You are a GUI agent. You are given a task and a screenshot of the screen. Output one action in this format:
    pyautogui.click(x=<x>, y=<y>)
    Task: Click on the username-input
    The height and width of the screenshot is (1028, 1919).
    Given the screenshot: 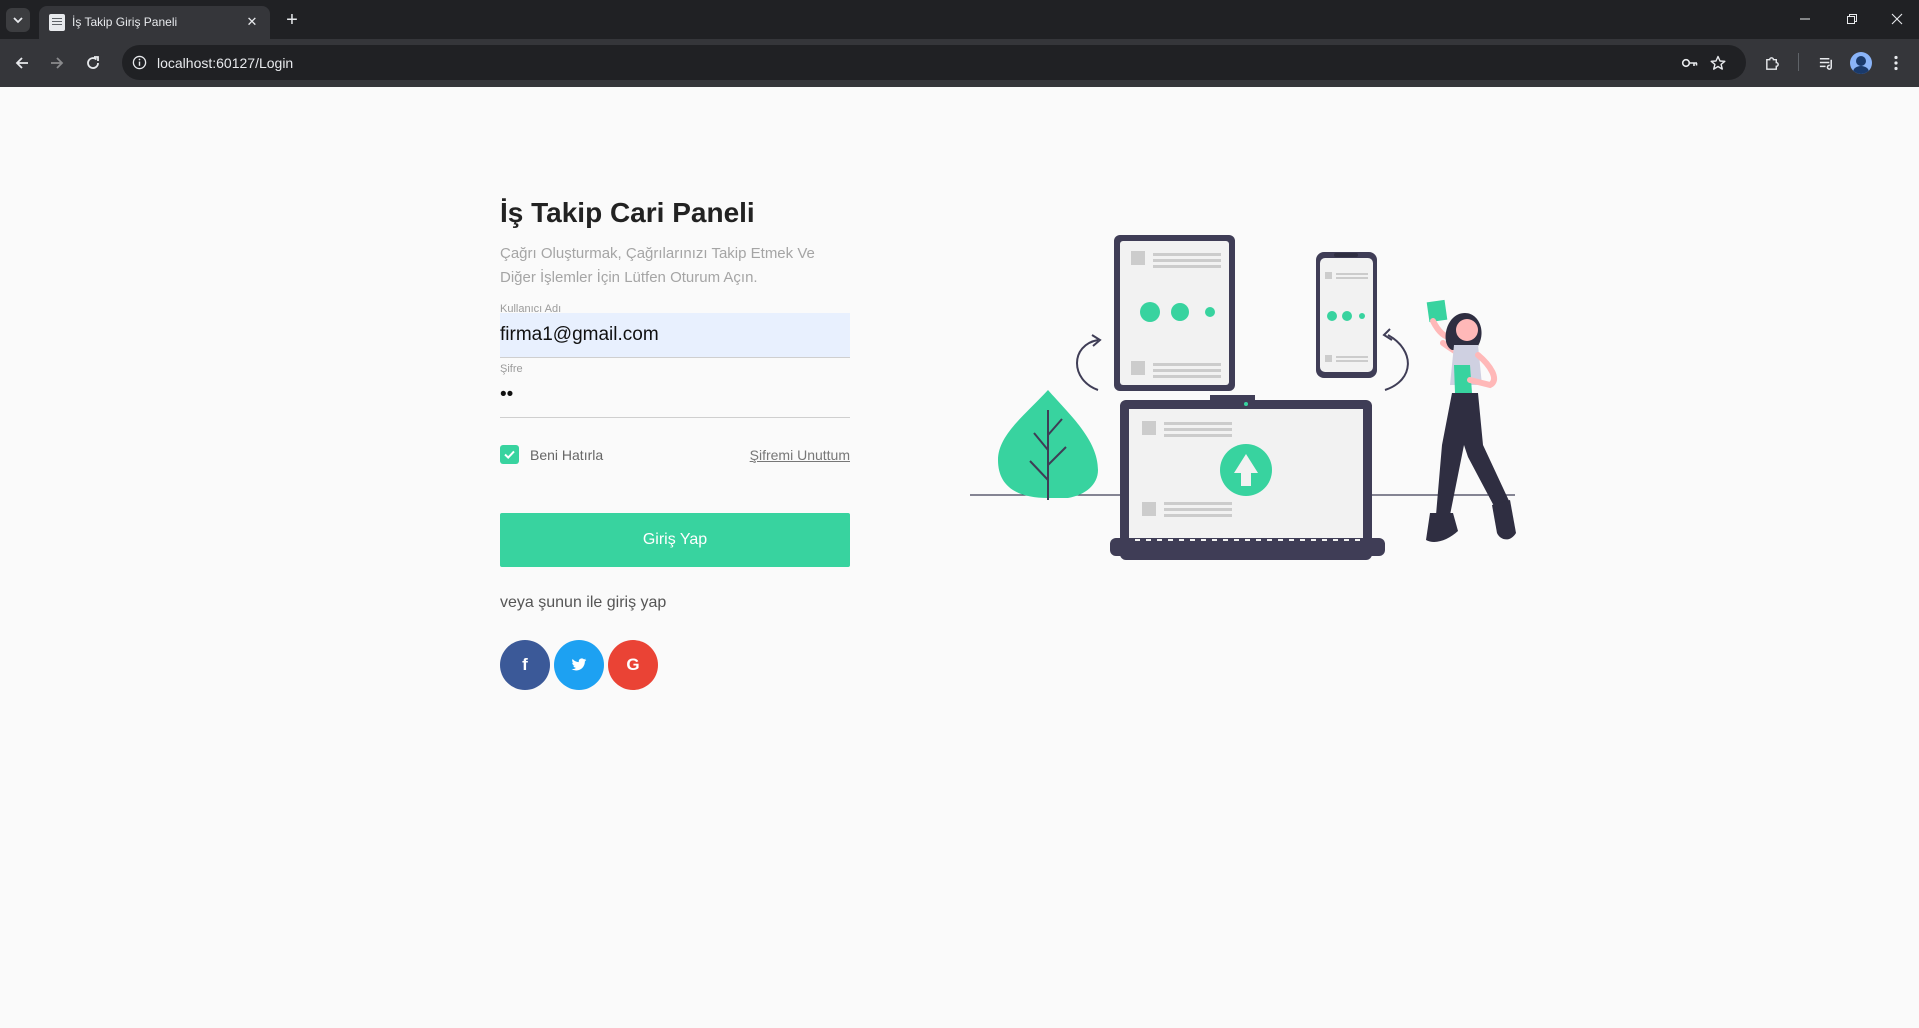 What is the action you would take?
    pyautogui.click(x=675, y=335)
    